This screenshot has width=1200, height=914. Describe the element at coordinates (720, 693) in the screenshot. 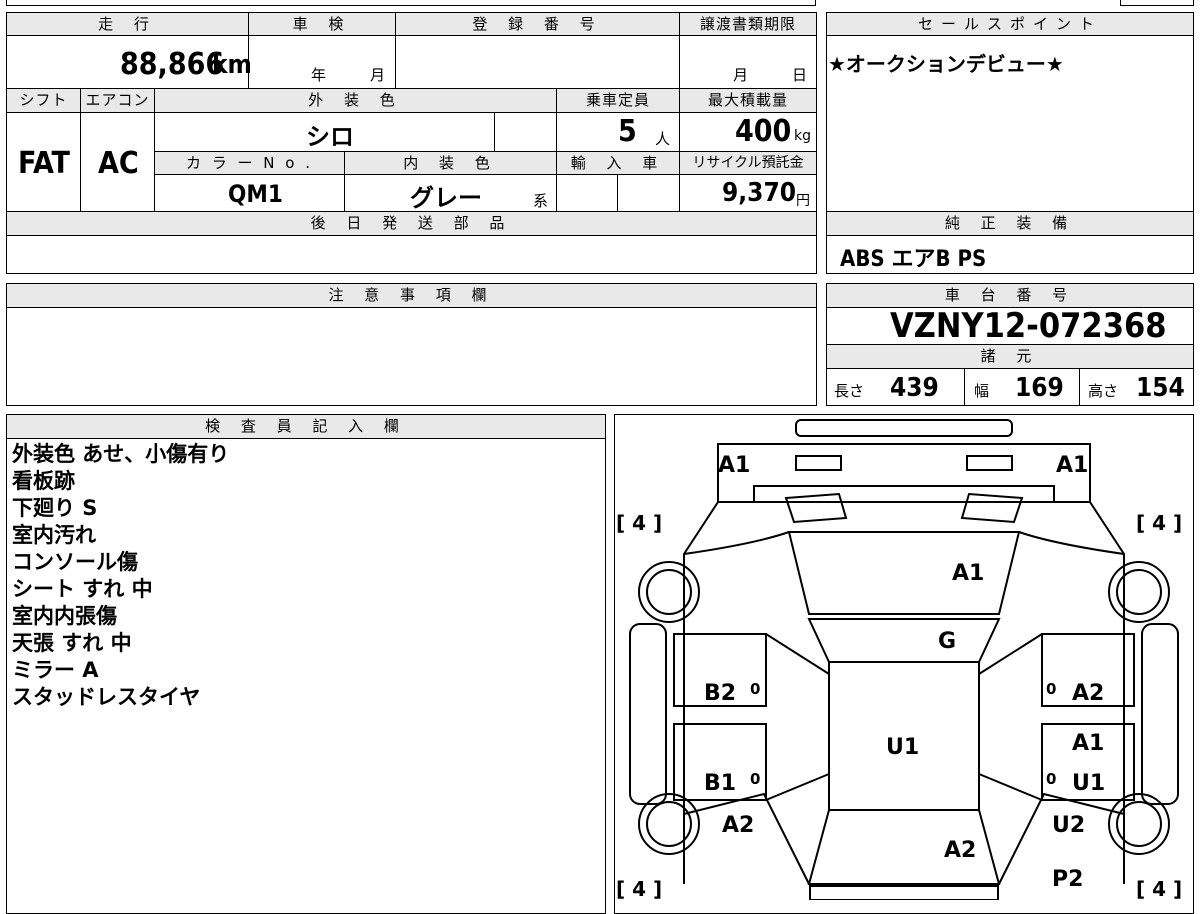

I see `mark-left-front-door: B2` at that location.